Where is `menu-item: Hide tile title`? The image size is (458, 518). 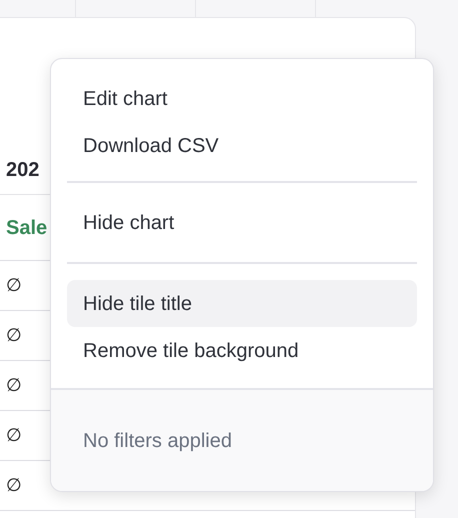 menu-item: Hide tile title is located at coordinates (242, 303).